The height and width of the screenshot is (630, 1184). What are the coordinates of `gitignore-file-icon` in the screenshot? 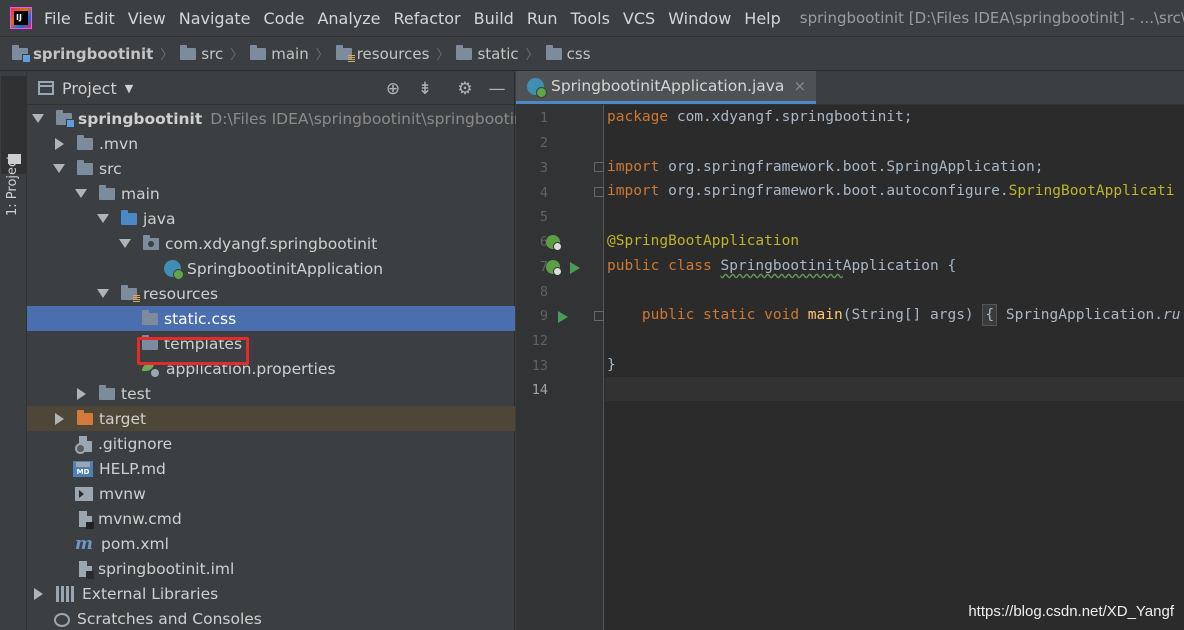 It's located at (83, 444).